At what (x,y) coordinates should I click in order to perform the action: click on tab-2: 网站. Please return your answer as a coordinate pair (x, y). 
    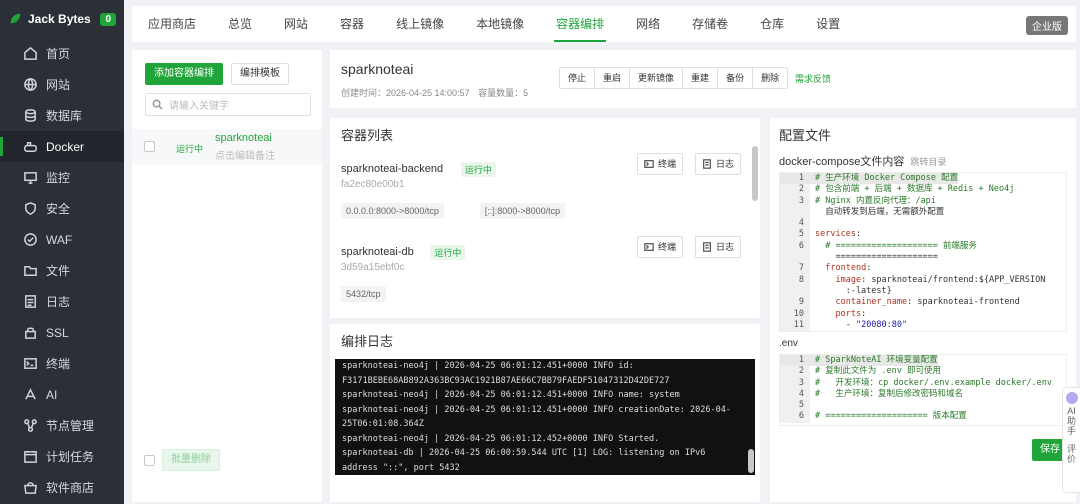
    Looking at the image, I should click on (296, 24).